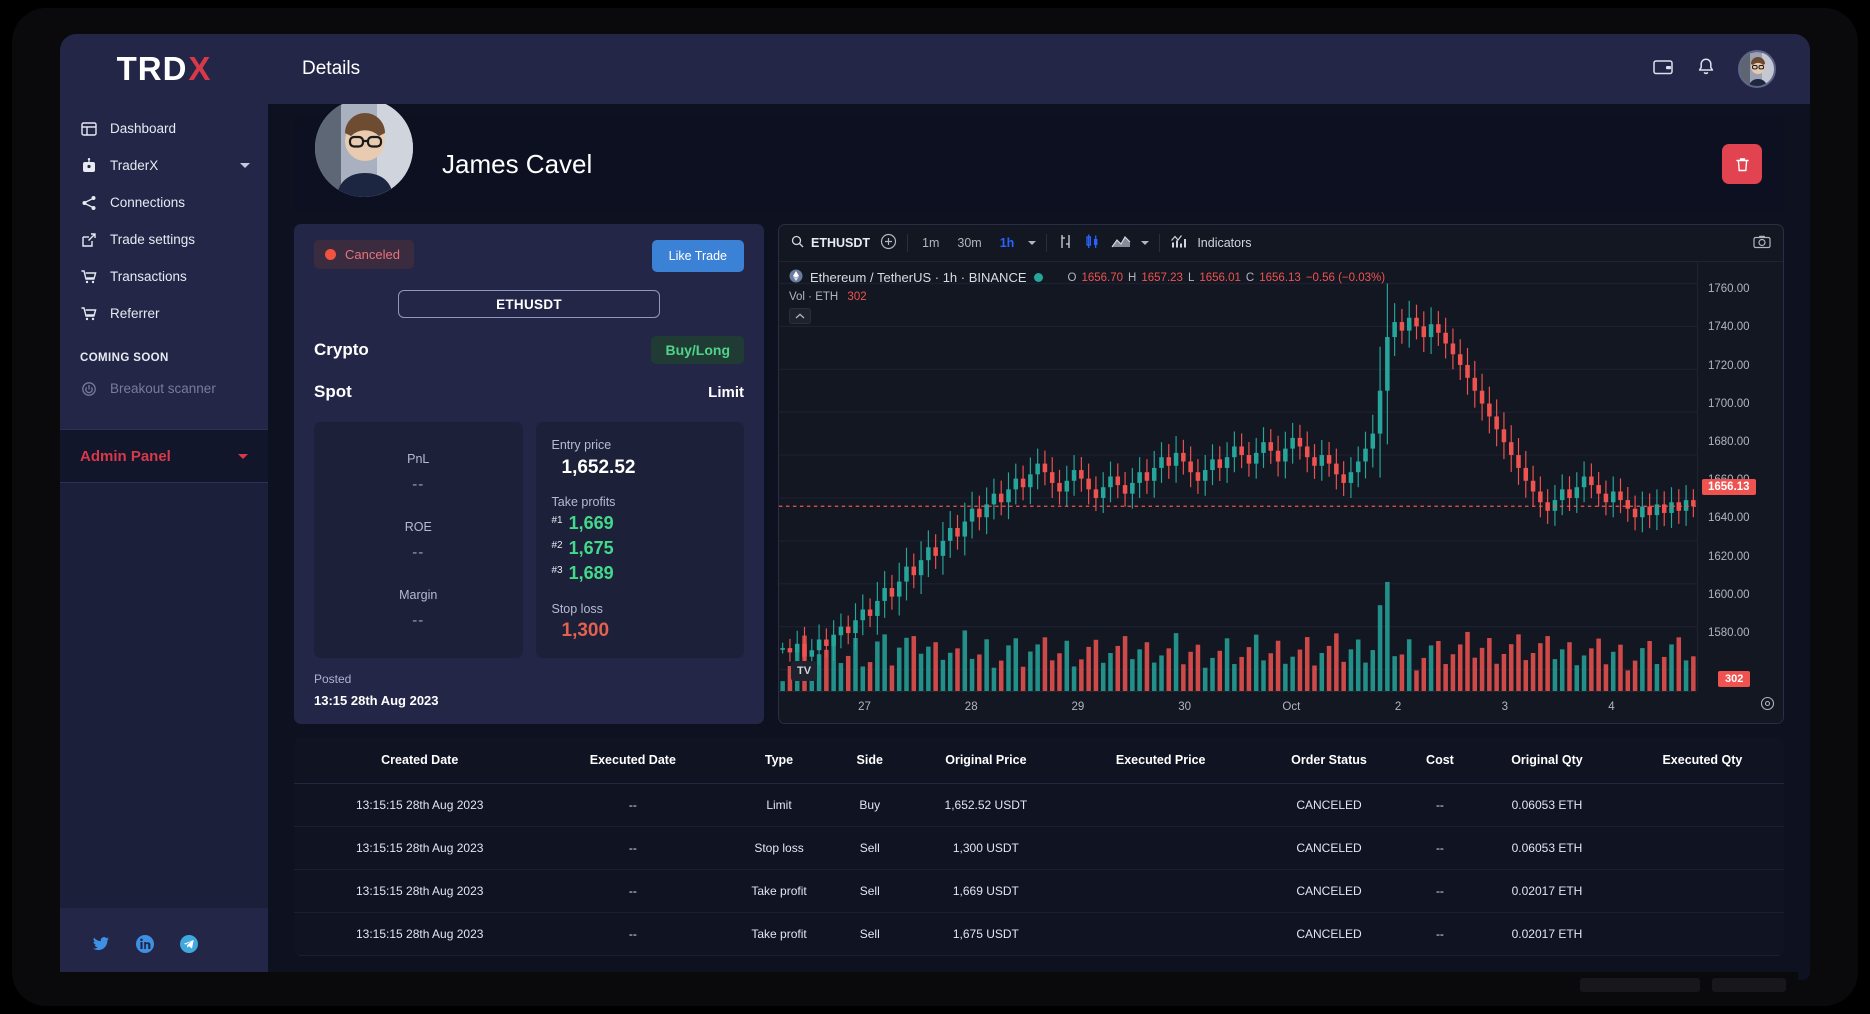  What do you see at coordinates (869, 805) in the screenshot?
I see `table-cell: Buy` at bounding box center [869, 805].